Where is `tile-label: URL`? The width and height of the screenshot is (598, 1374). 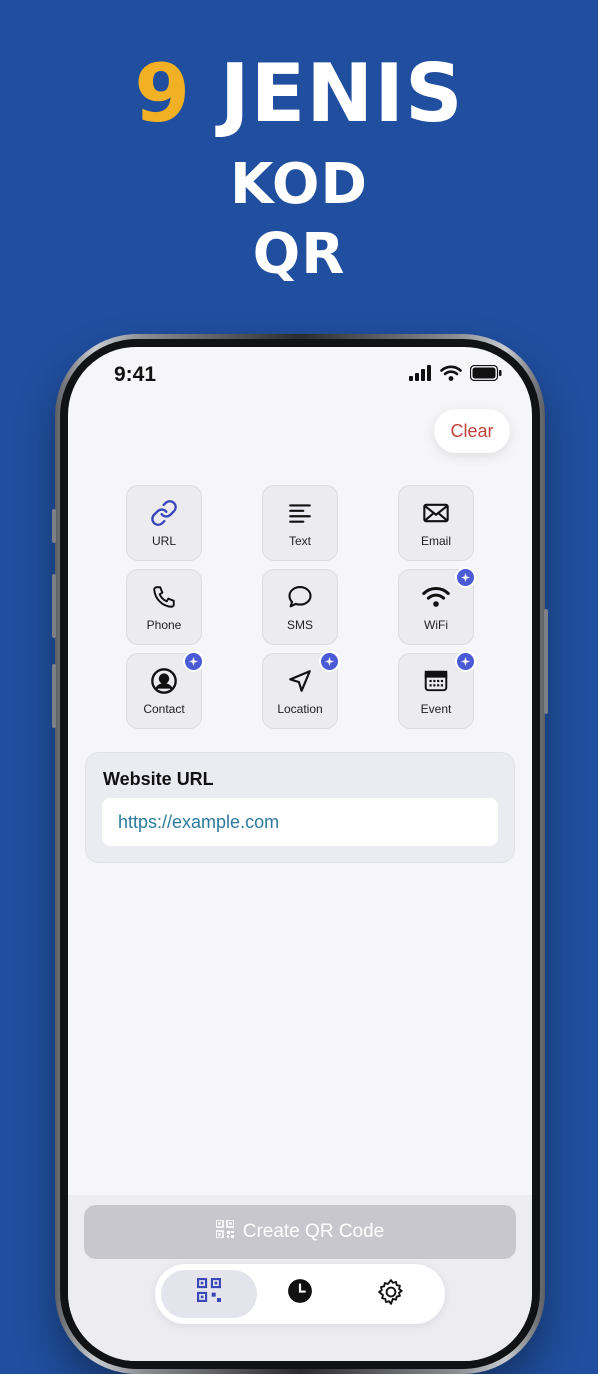
tile-label: URL is located at coordinates (163, 541).